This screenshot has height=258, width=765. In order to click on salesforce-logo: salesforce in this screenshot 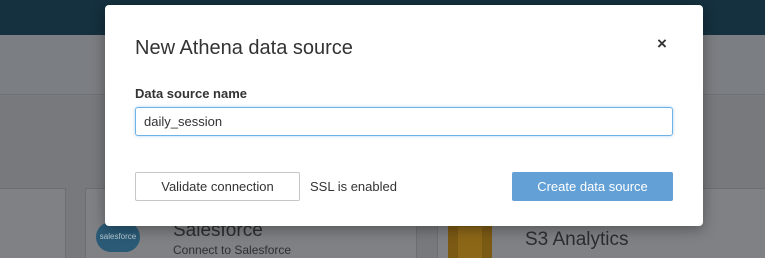, I will do `click(118, 237)`.